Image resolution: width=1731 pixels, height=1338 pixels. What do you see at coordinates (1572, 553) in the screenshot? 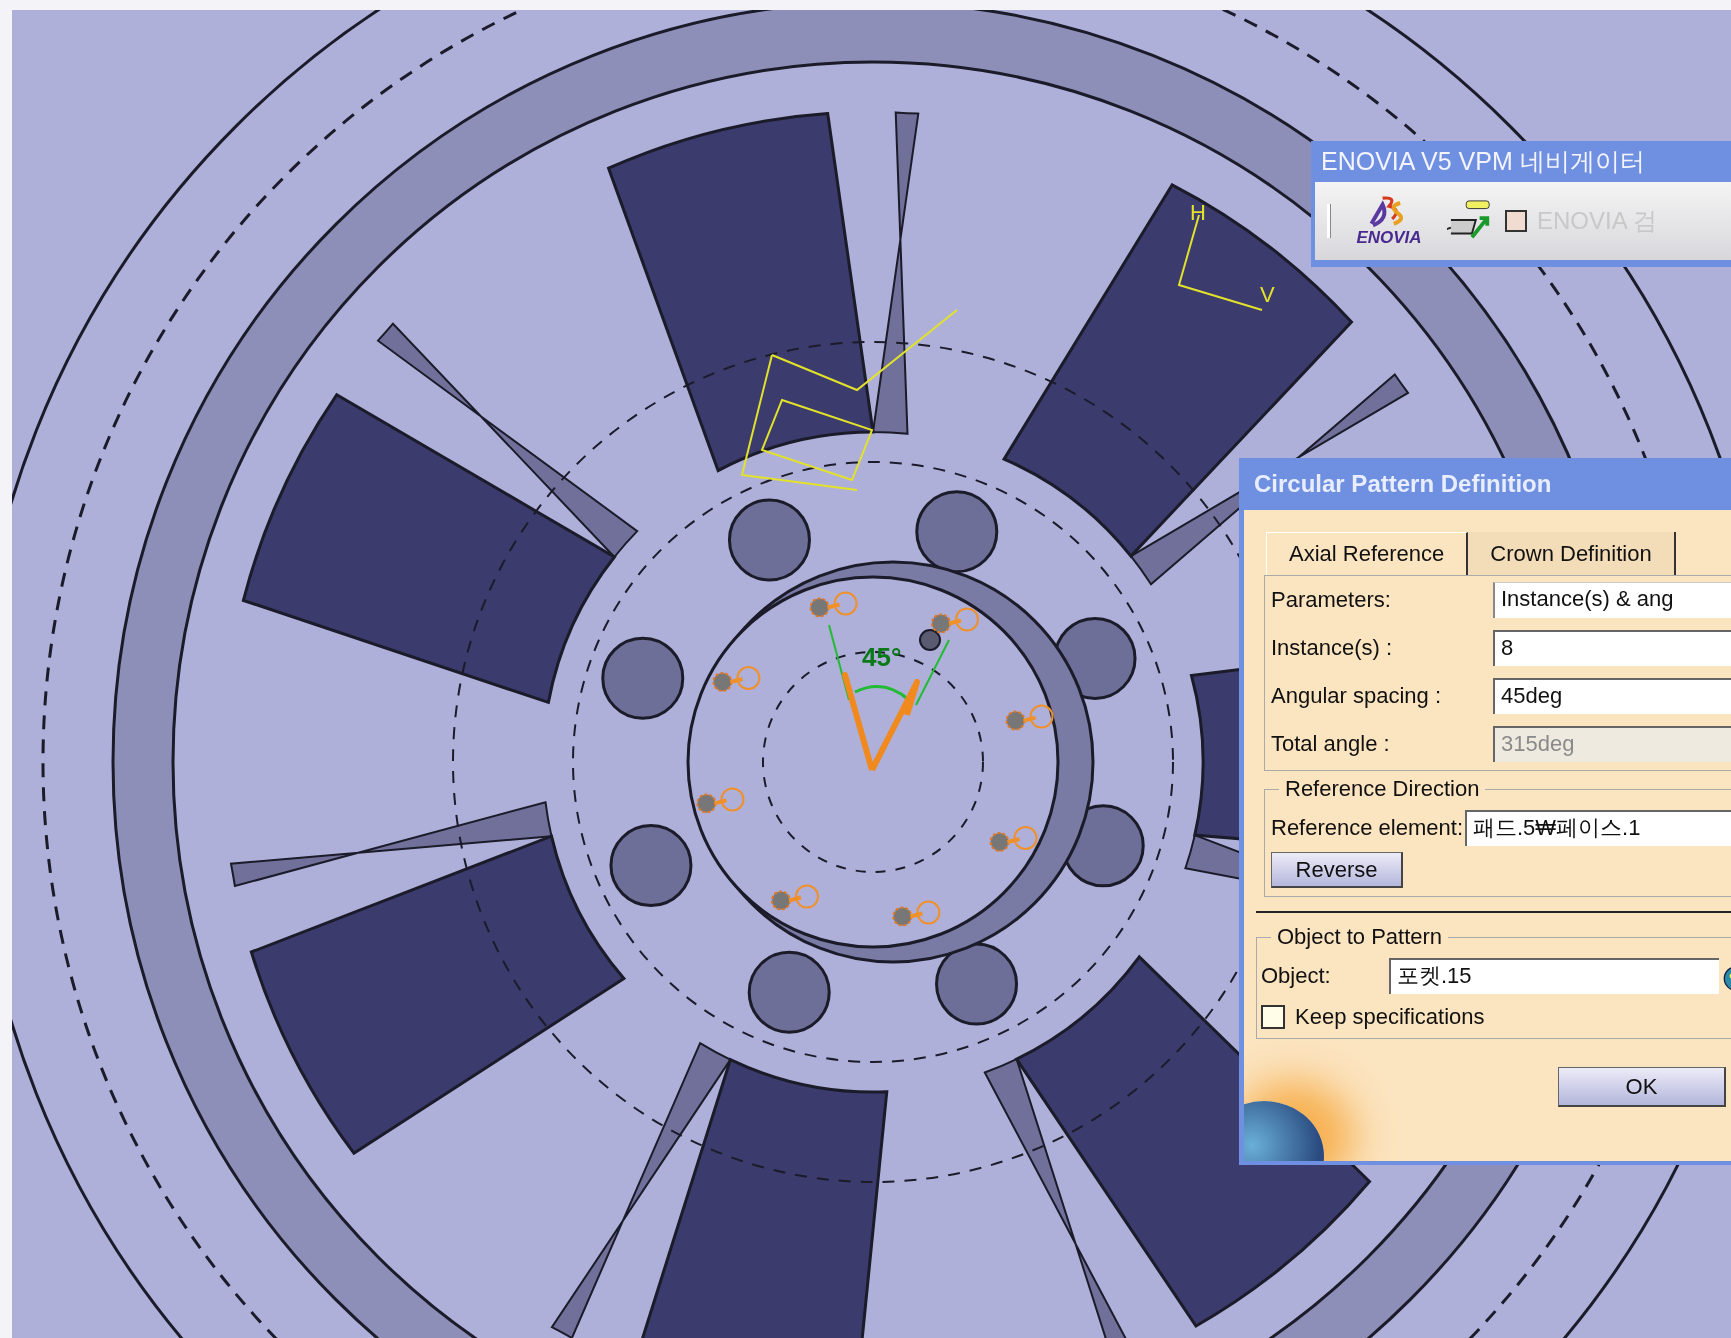
I see `tab: Crown Definition` at bounding box center [1572, 553].